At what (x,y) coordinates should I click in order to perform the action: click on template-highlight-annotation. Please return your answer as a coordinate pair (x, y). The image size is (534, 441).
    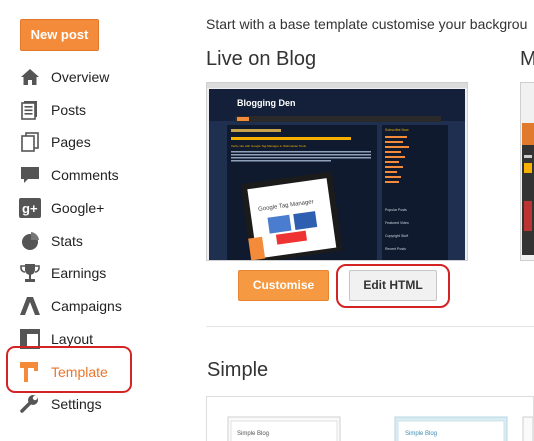
    Looking at the image, I should click on (69, 369).